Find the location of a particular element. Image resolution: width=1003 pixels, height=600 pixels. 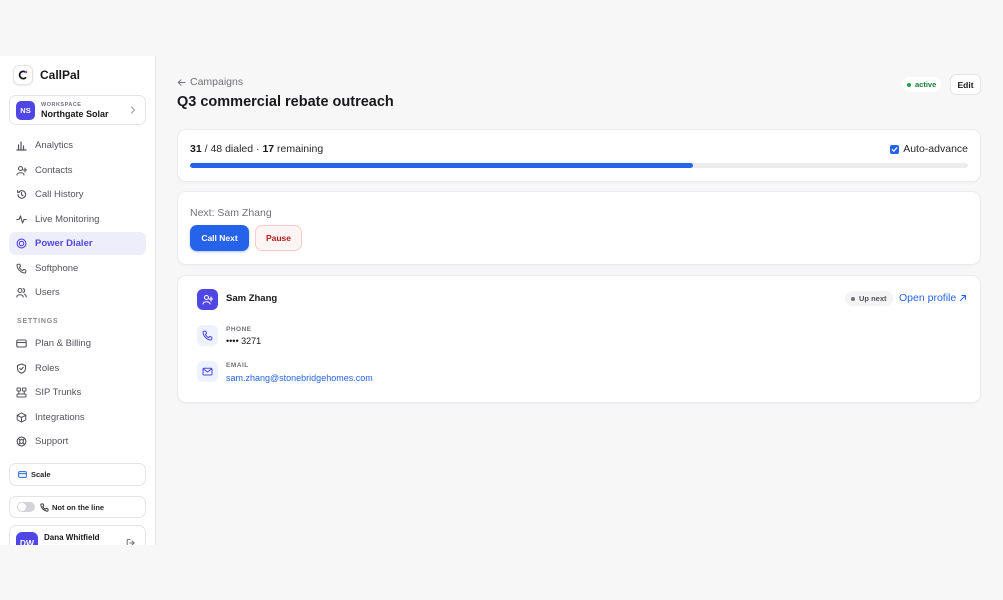

history-icon is located at coordinates (22, 194).